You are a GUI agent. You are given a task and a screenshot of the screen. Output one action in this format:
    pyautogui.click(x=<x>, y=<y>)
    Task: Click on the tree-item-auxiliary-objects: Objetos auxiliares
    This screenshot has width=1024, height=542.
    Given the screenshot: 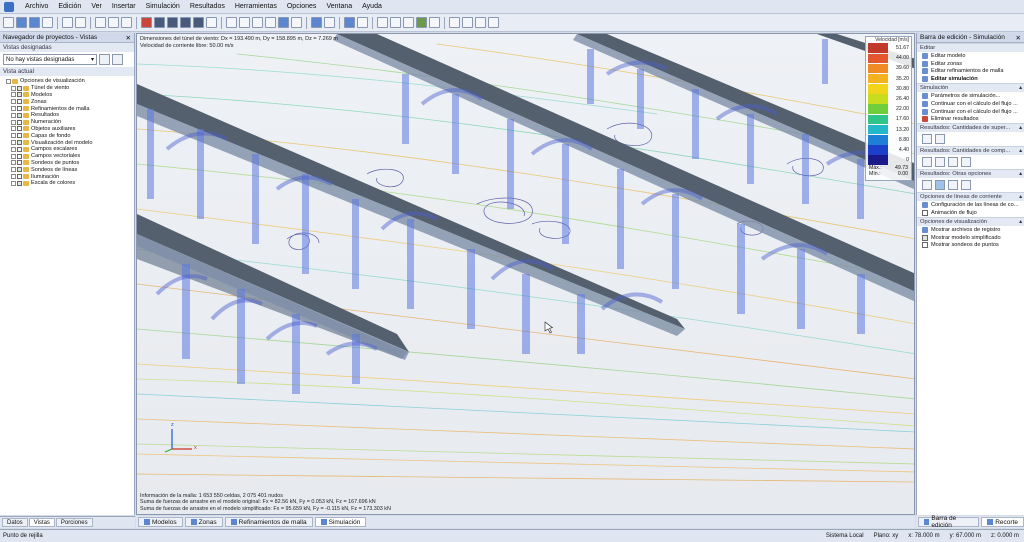 What is the action you would take?
    pyautogui.click(x=70, y=129)
    